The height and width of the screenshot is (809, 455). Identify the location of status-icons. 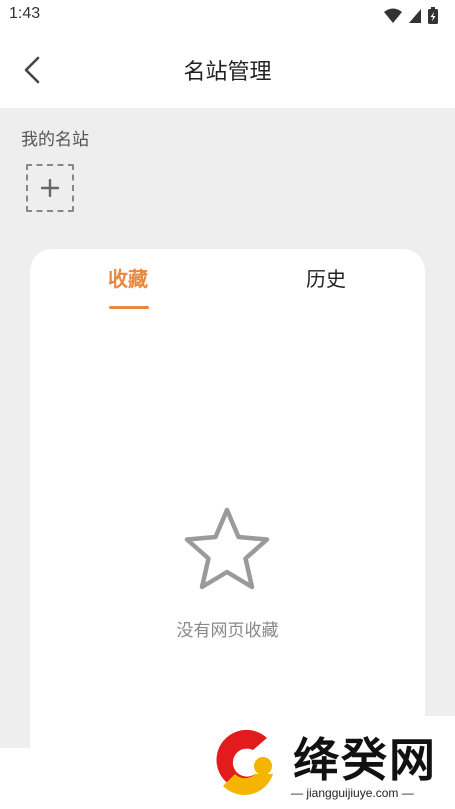
(414, 16).